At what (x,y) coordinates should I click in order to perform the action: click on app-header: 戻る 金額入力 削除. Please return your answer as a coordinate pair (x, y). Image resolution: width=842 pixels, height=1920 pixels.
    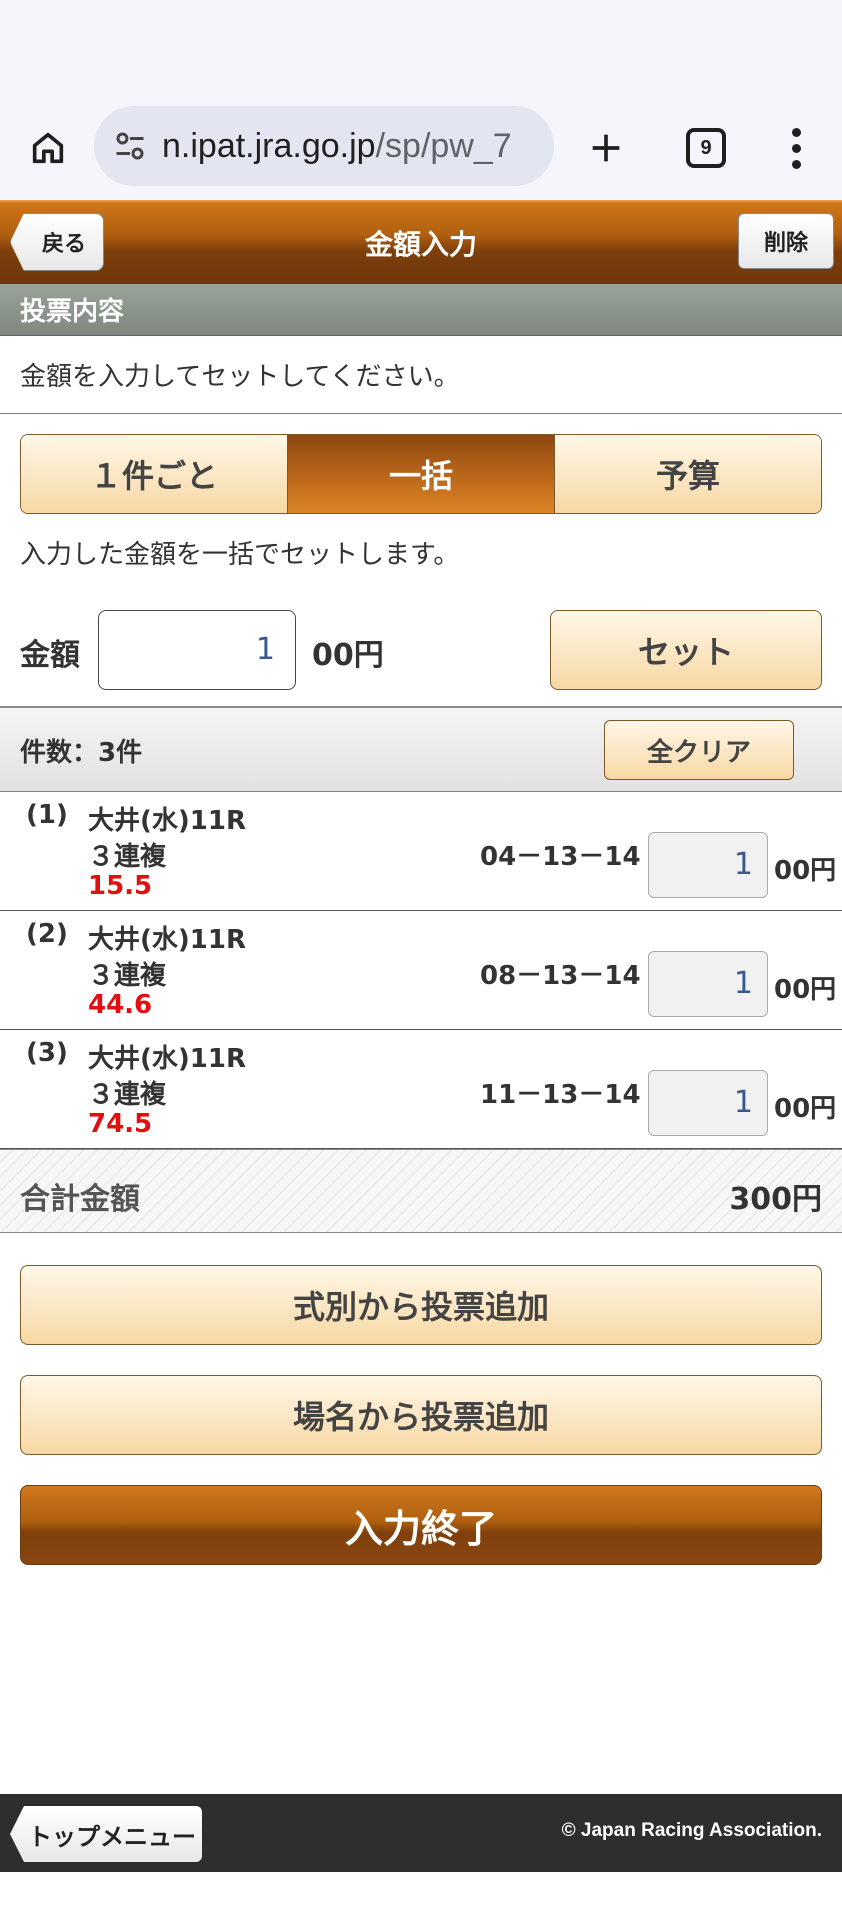
    Looking at the image, I should click on (421, 242).